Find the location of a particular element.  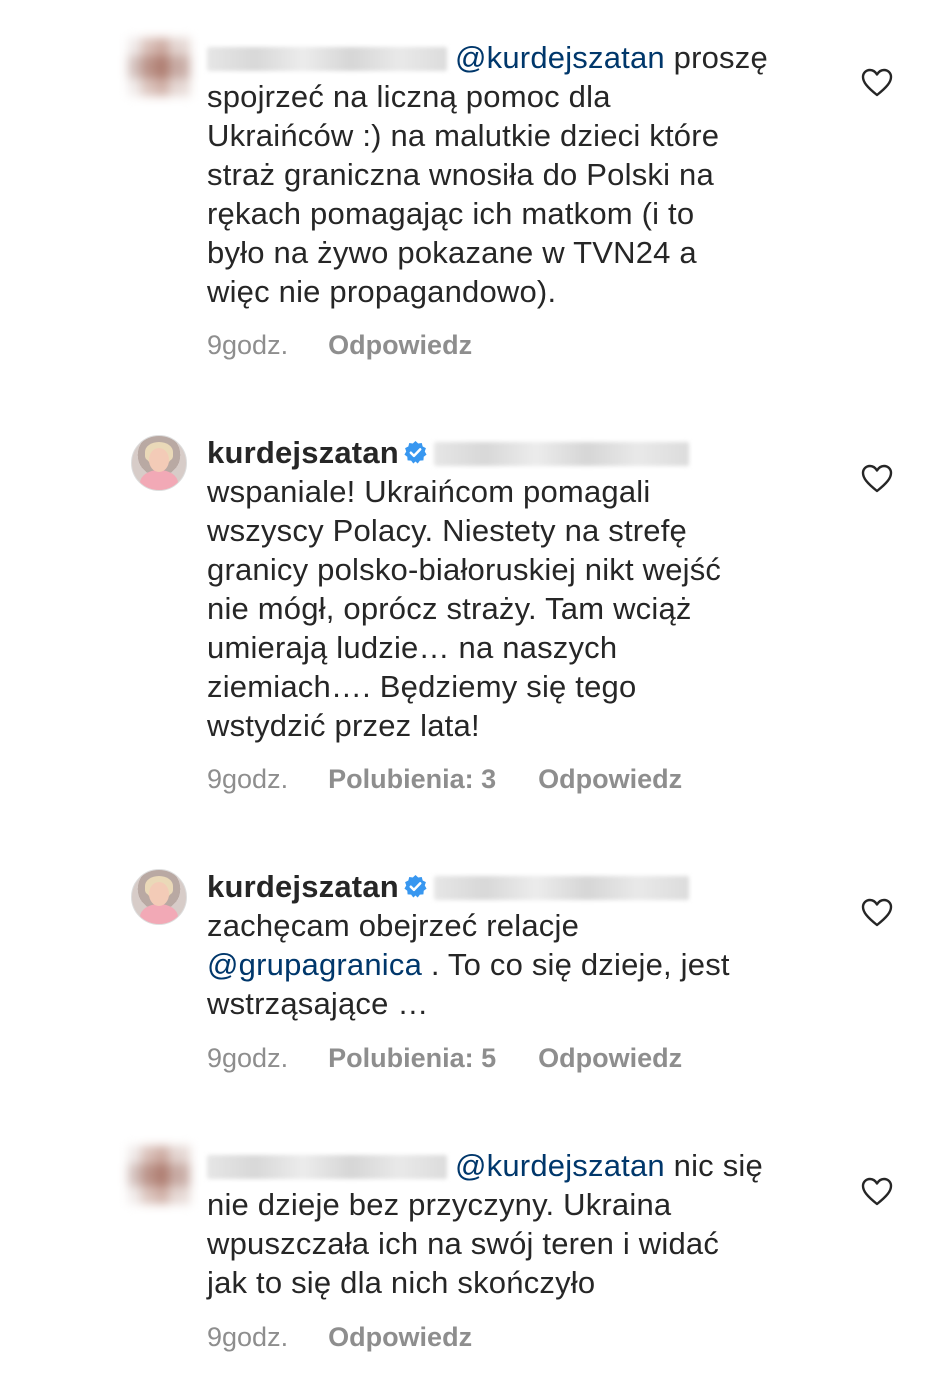

comment-line: Ukraińców :) na malutkie dzieci które is located at coordinates (463, 135).